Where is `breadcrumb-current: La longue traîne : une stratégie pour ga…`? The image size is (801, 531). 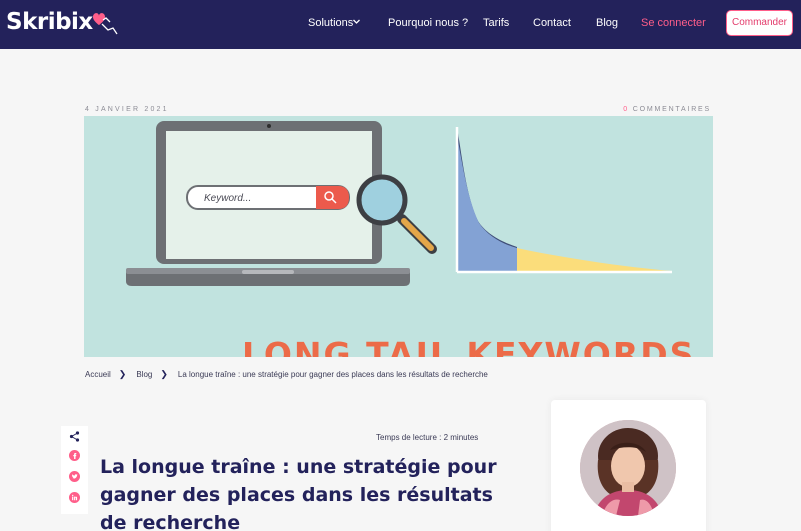
breadcrumb-current: La longue traîne : une stratégie pour ga… is located at coordinates (332, 374).